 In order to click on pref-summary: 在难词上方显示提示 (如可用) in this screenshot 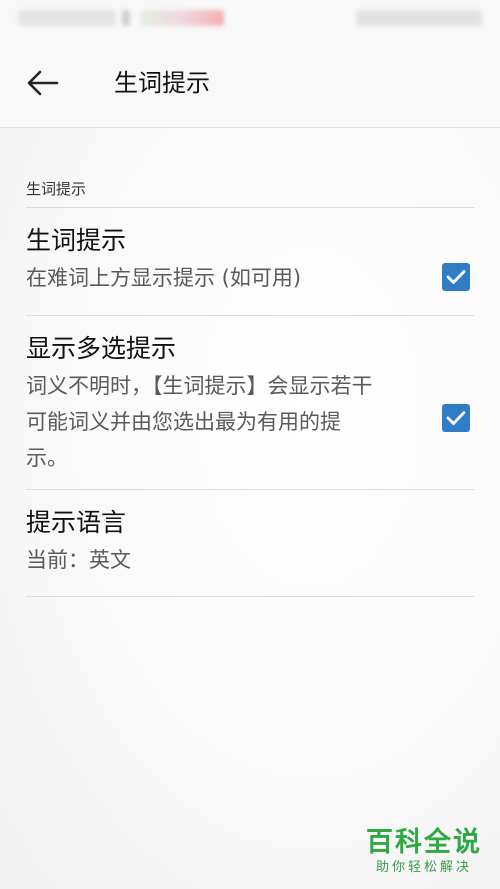, I will do `click(164, 278)`.